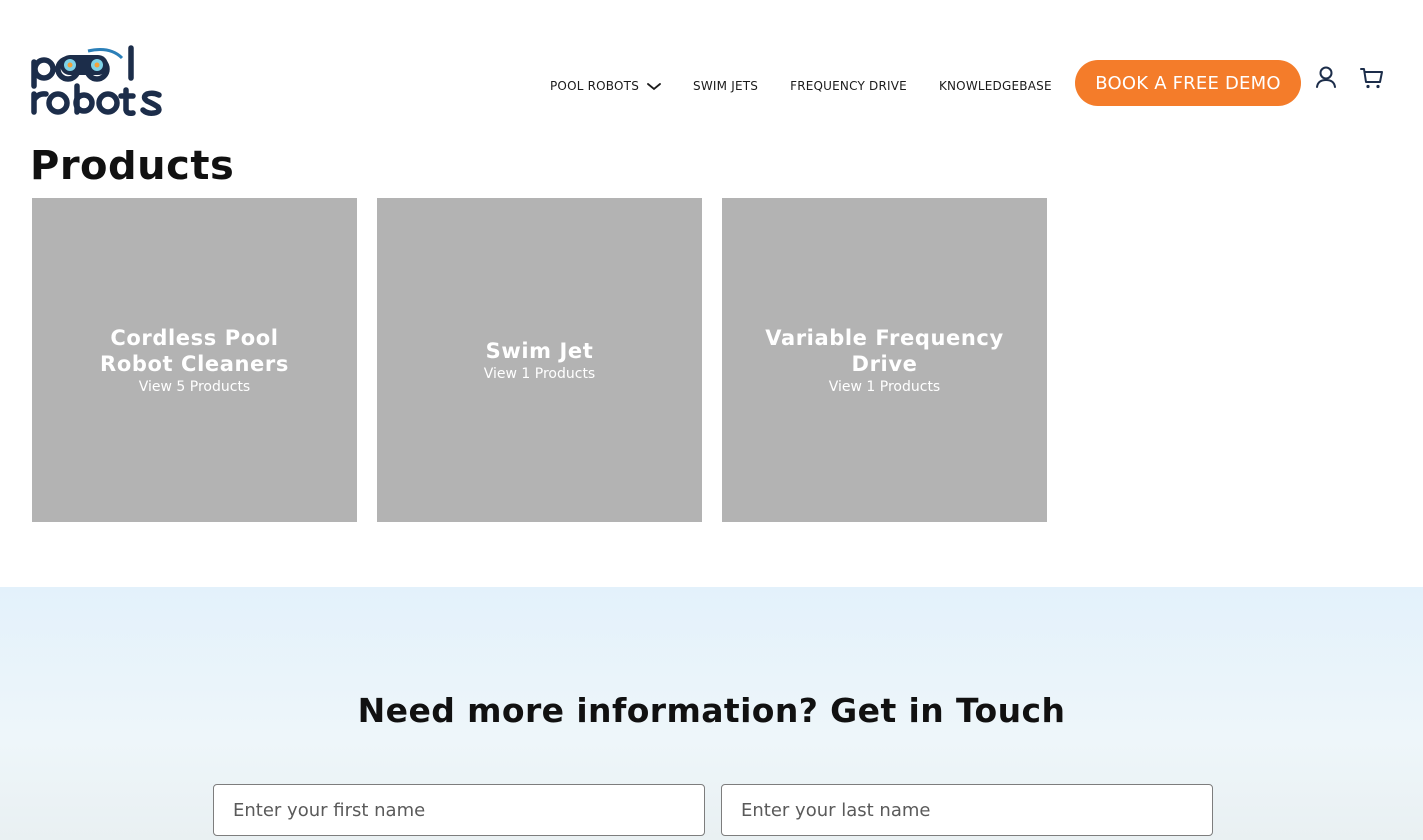 The width and height of the screenshot is (1423, 840). I want to click on first-name-field, so click(459, 810).